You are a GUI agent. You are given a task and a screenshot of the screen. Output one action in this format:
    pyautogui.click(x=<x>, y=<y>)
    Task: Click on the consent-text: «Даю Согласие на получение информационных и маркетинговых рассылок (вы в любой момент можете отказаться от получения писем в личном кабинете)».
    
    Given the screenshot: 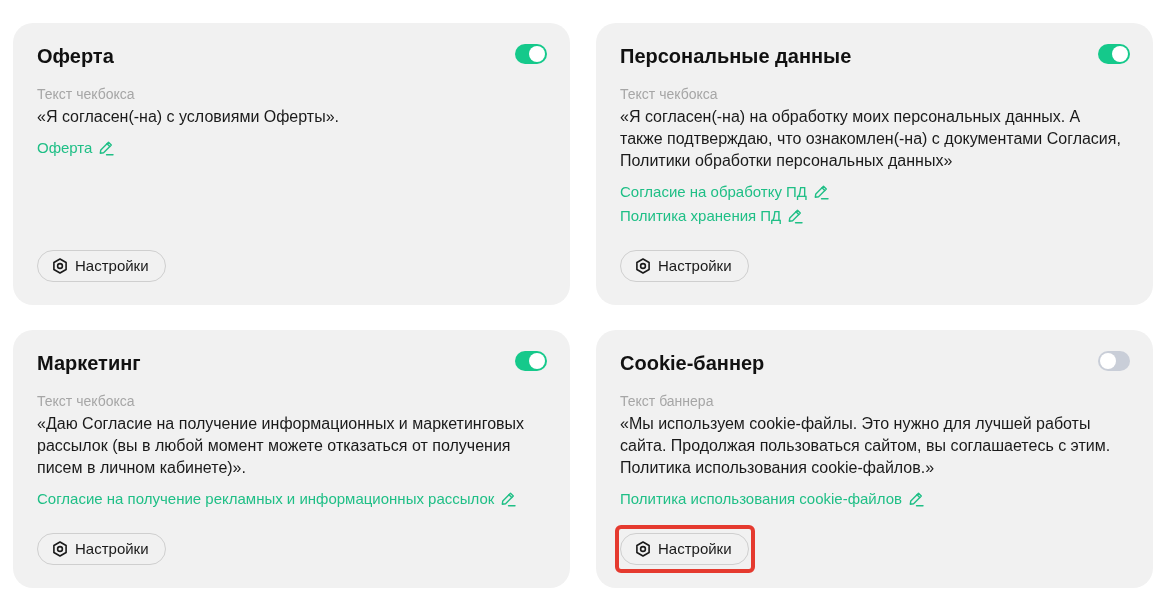 What is the action you would take?
    pyautogui.click(x=281, y=446)
    